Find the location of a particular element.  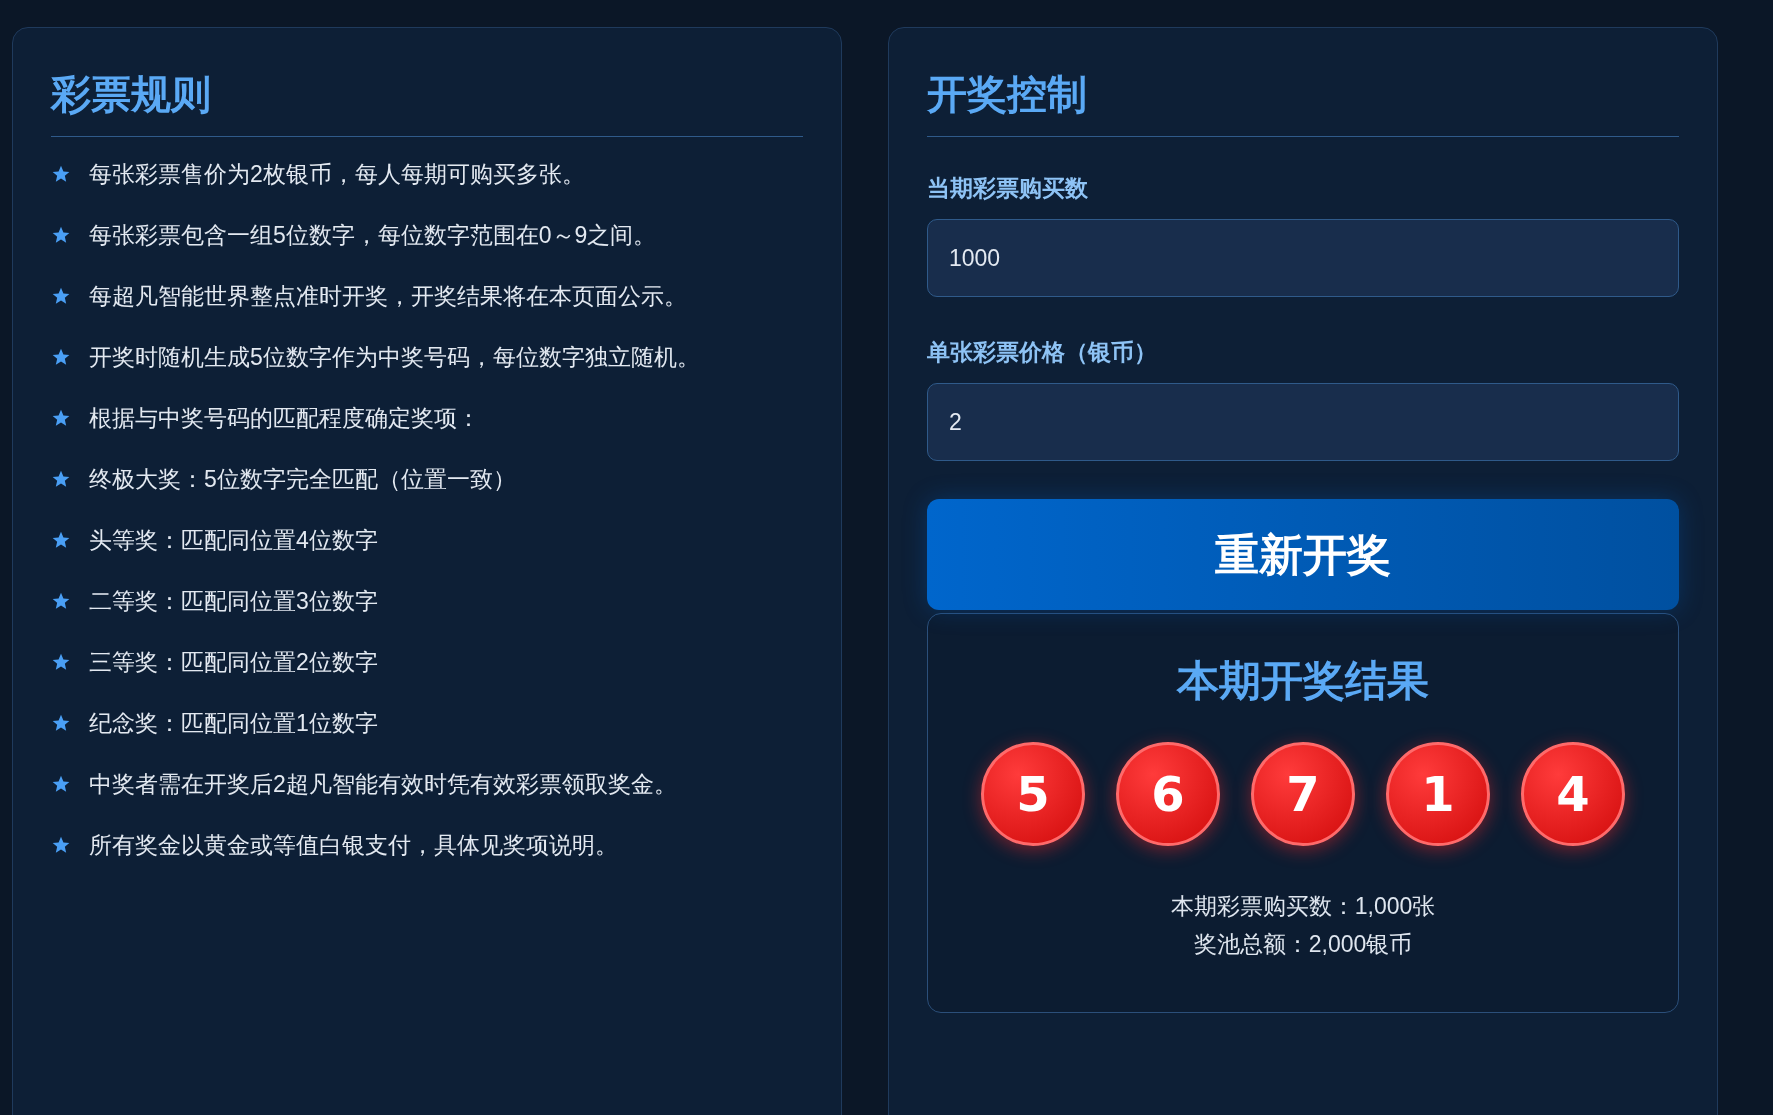

rule-text: 每张彩票售价为2枚银币，每人每期可购买多张。 is located at coordinates (337, 174).